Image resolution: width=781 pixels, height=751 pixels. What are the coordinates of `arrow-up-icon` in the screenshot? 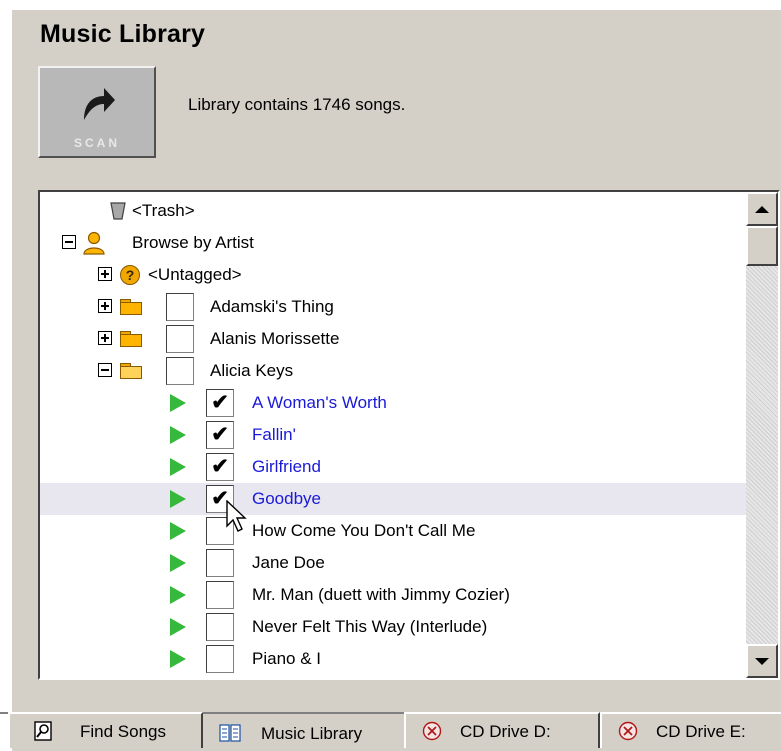 It's located at (762, 209).